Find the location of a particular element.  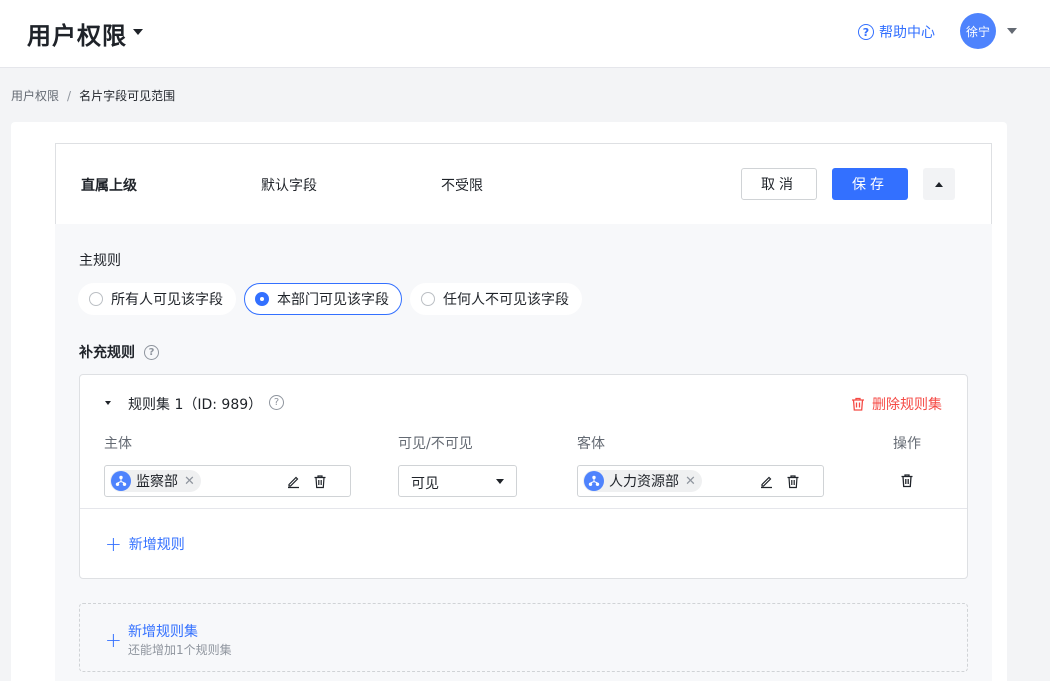

delete-ruleset-label: 删除规则集 is located at coordinates (907, 405).